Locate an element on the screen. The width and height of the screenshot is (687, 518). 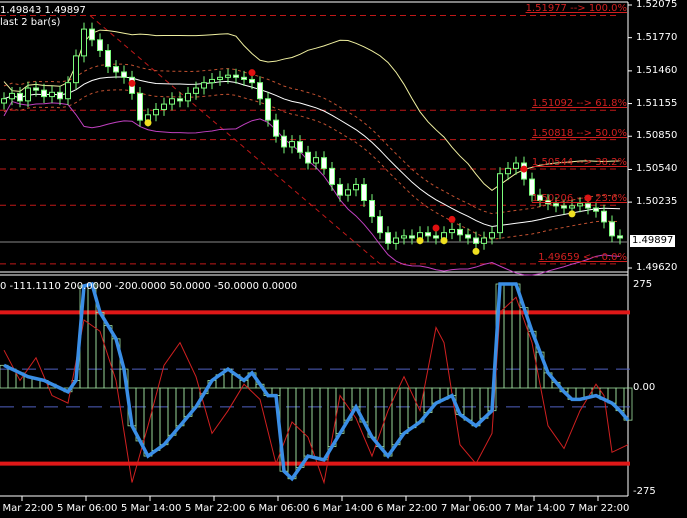
osc-axis-zero: 0.00 is located at coordinates (644, 387).